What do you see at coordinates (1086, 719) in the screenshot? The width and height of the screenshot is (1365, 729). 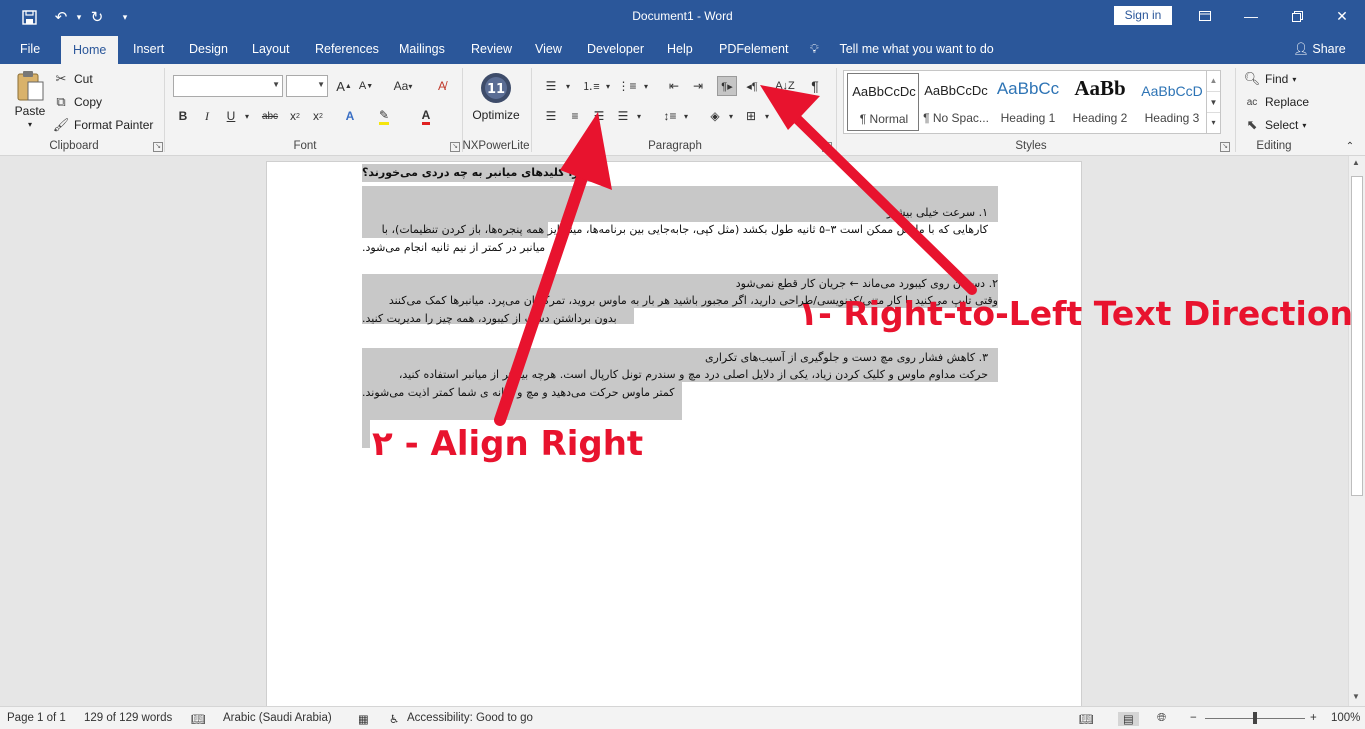 I see `read-mode-icon: 📖︎` at bounding box center [1086, 719].